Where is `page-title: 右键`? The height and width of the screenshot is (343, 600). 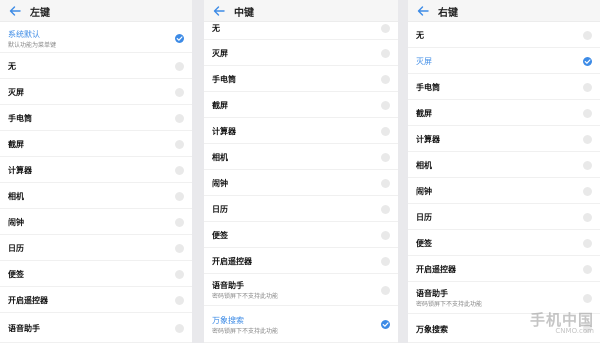
page-title: 右键 is located at coordinates (448, 13).